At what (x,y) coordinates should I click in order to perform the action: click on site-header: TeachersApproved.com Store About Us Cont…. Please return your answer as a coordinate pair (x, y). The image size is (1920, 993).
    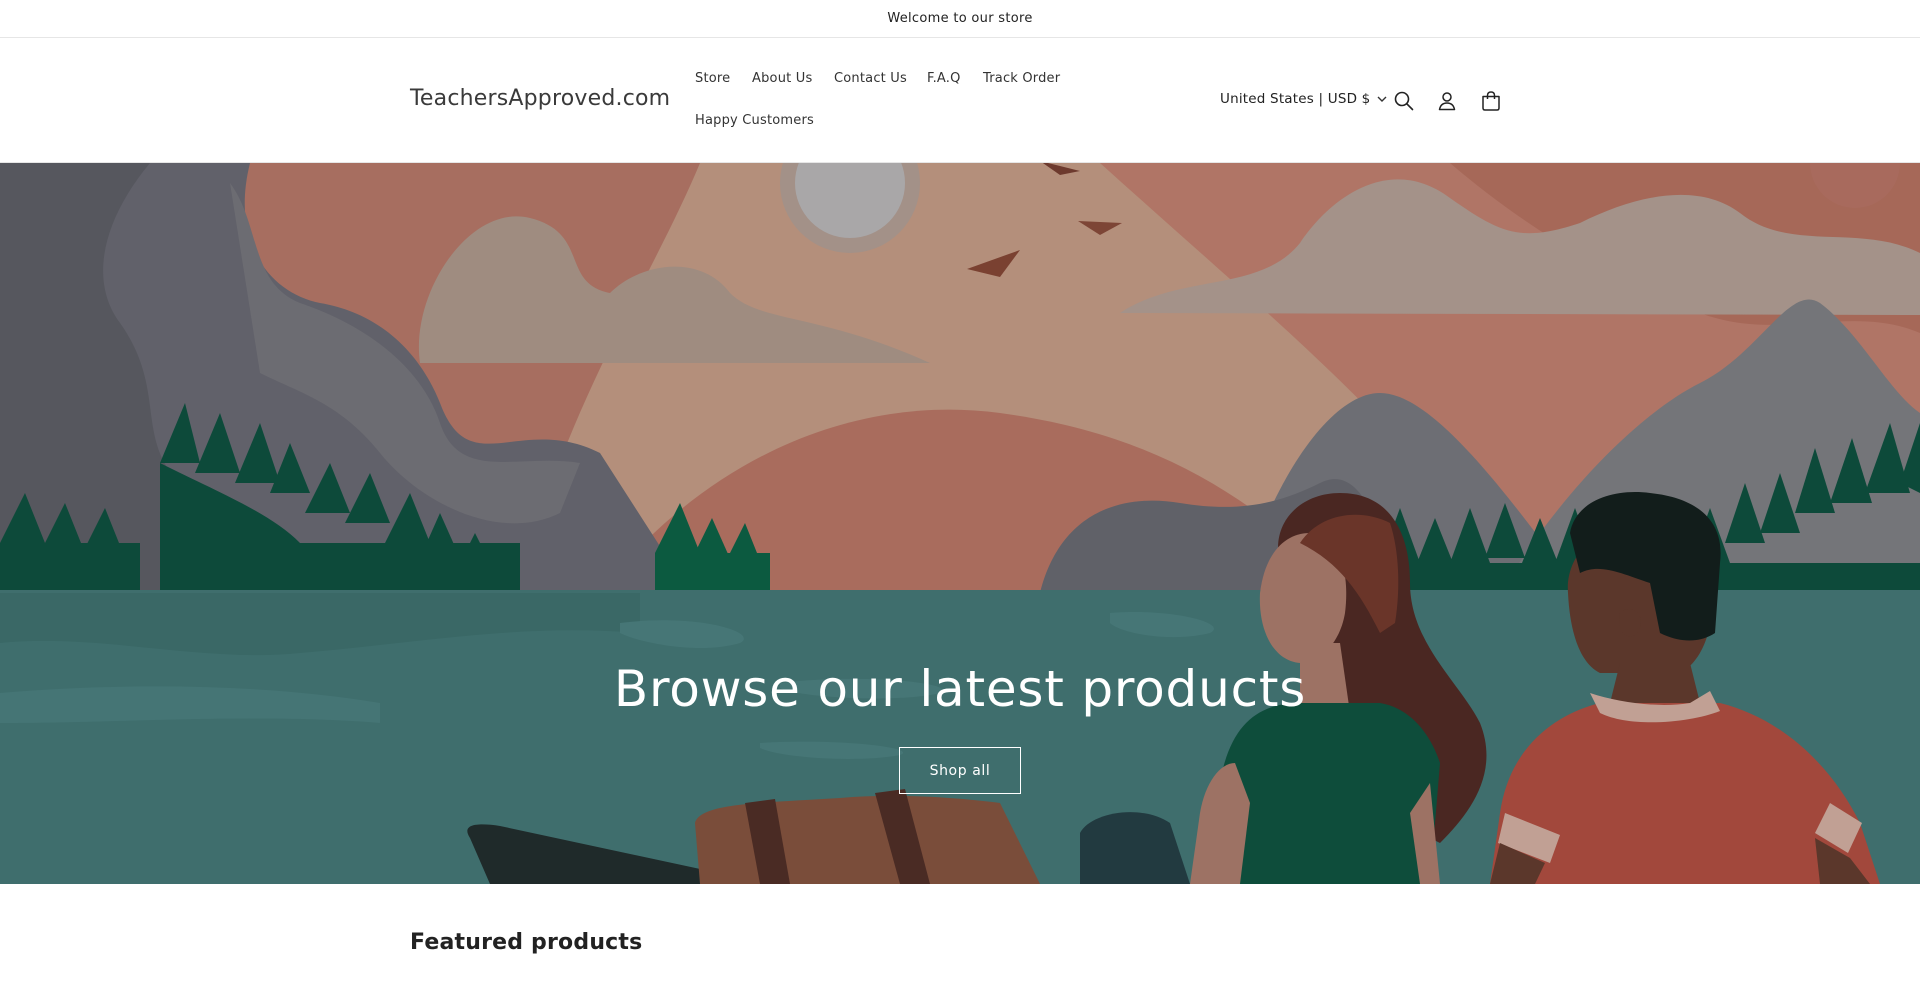
    Looking at the image, I should click on (960, 101).